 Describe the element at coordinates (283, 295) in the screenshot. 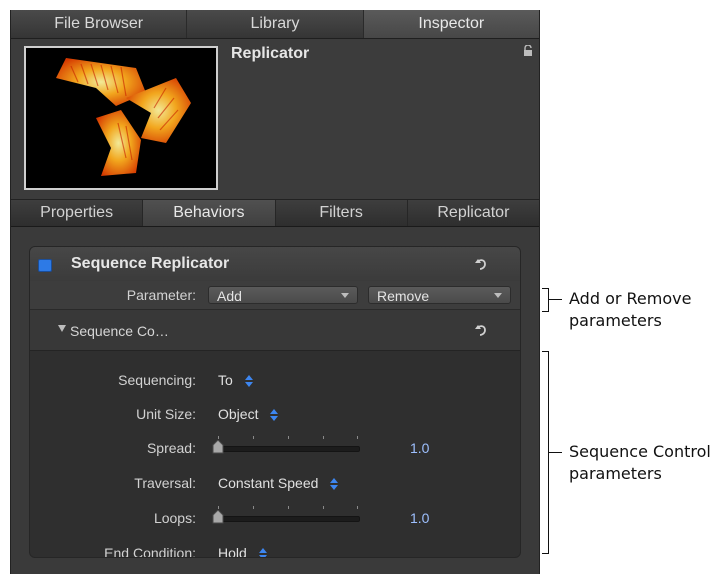

I see `add-parameter-popup: Add` at that location.